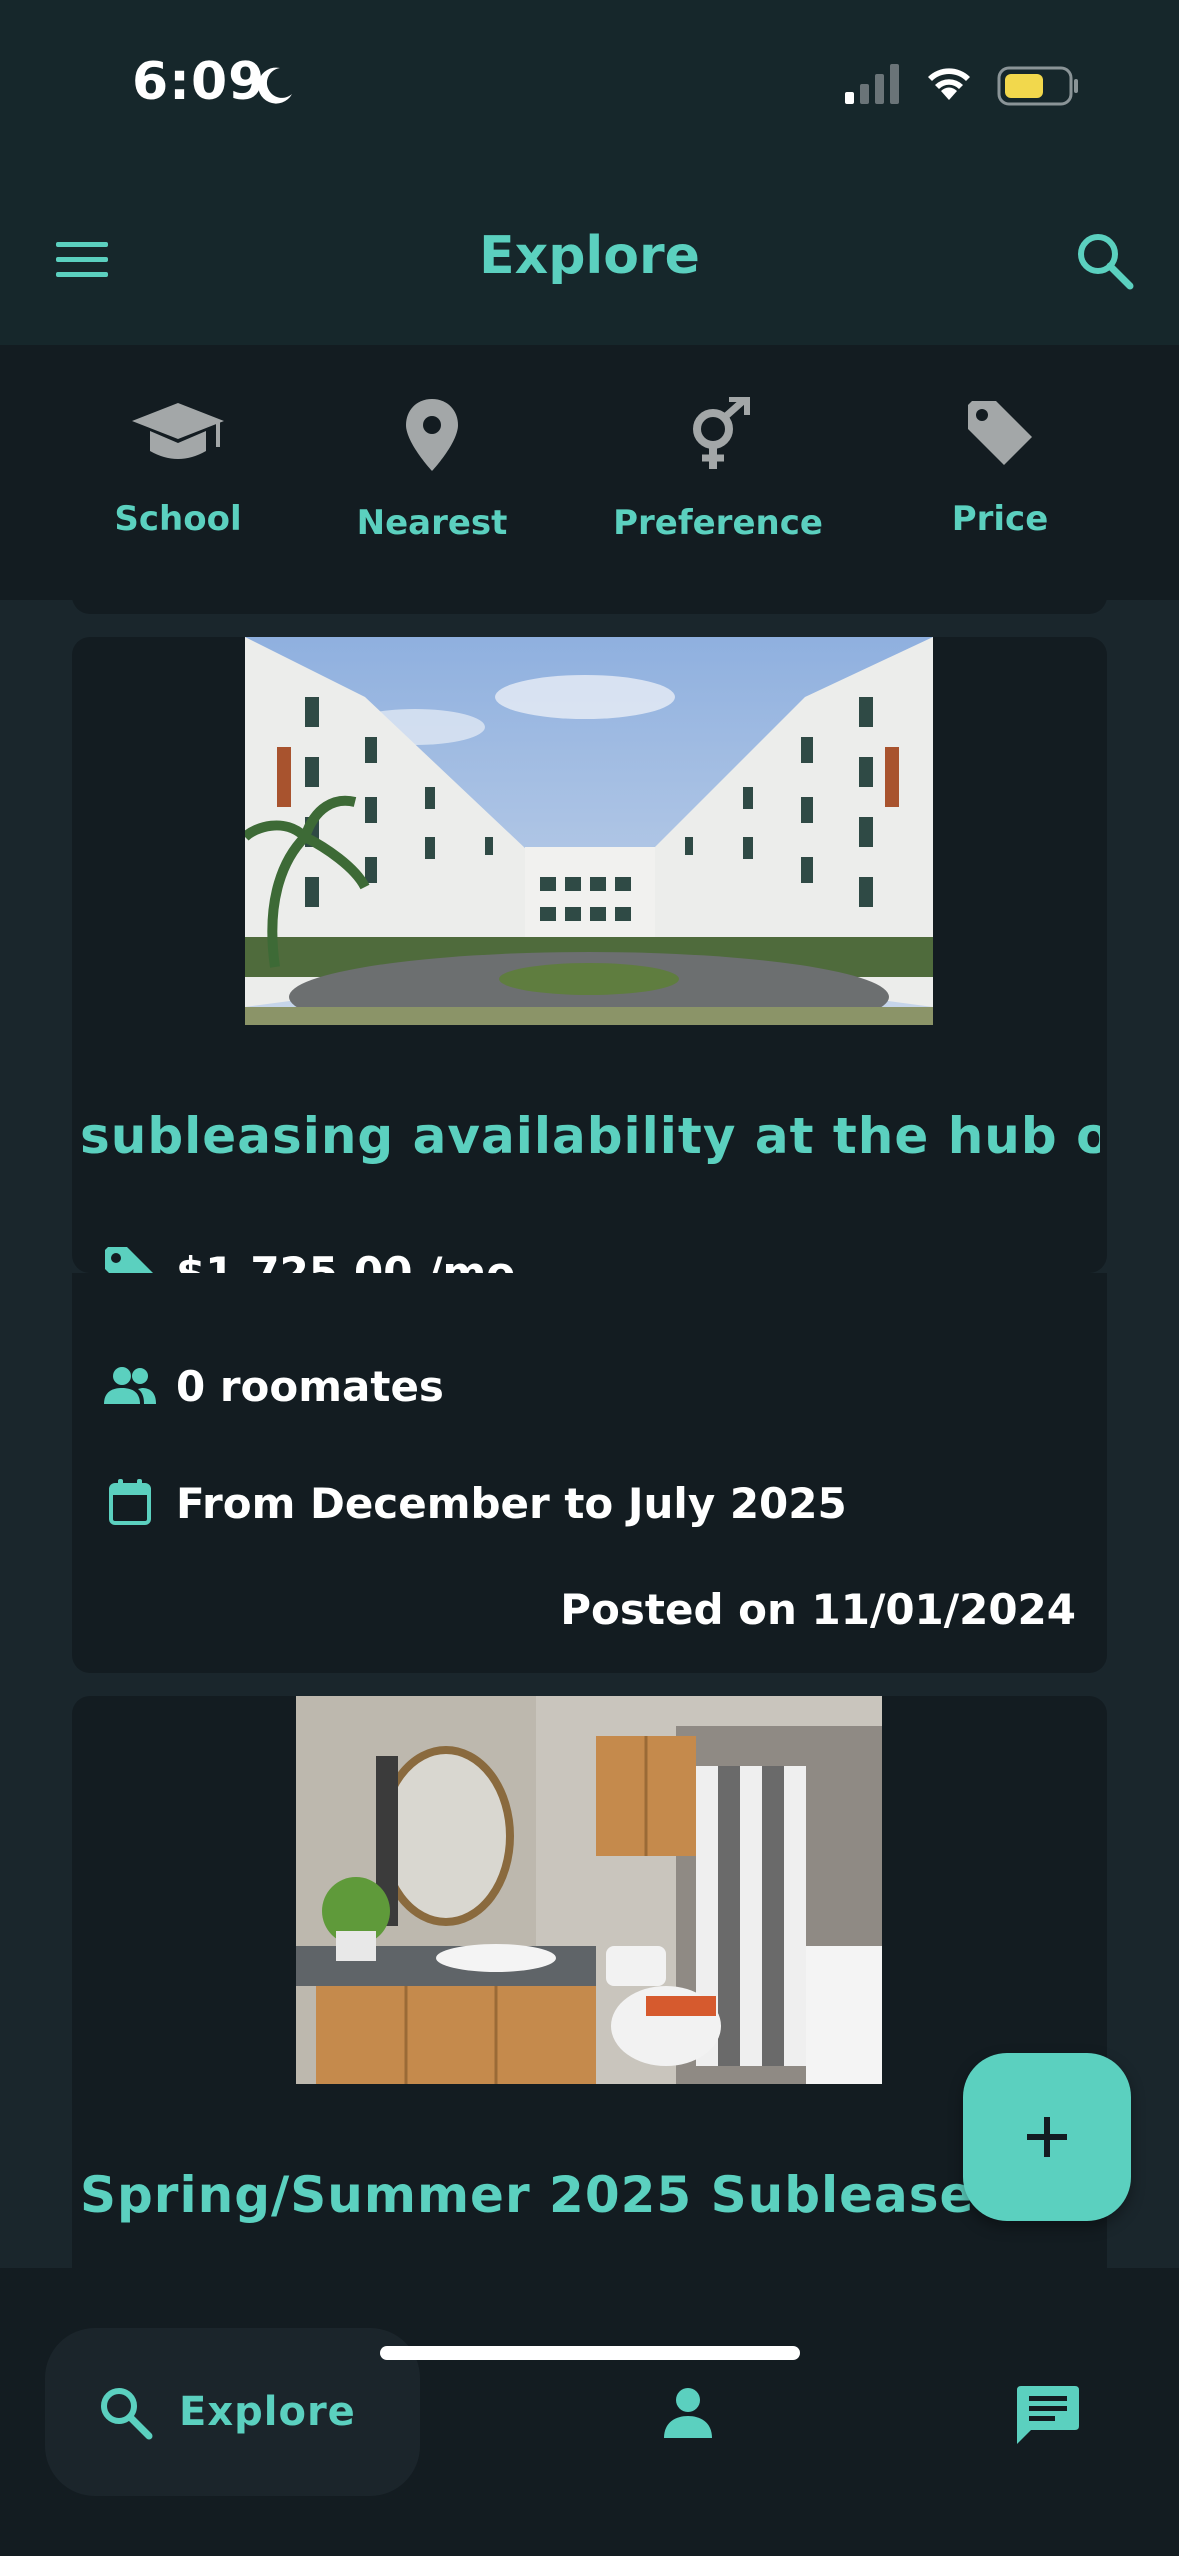 This screenshot has height=2556, width=1179. I want to click on people-icon, so click(130, 1385).